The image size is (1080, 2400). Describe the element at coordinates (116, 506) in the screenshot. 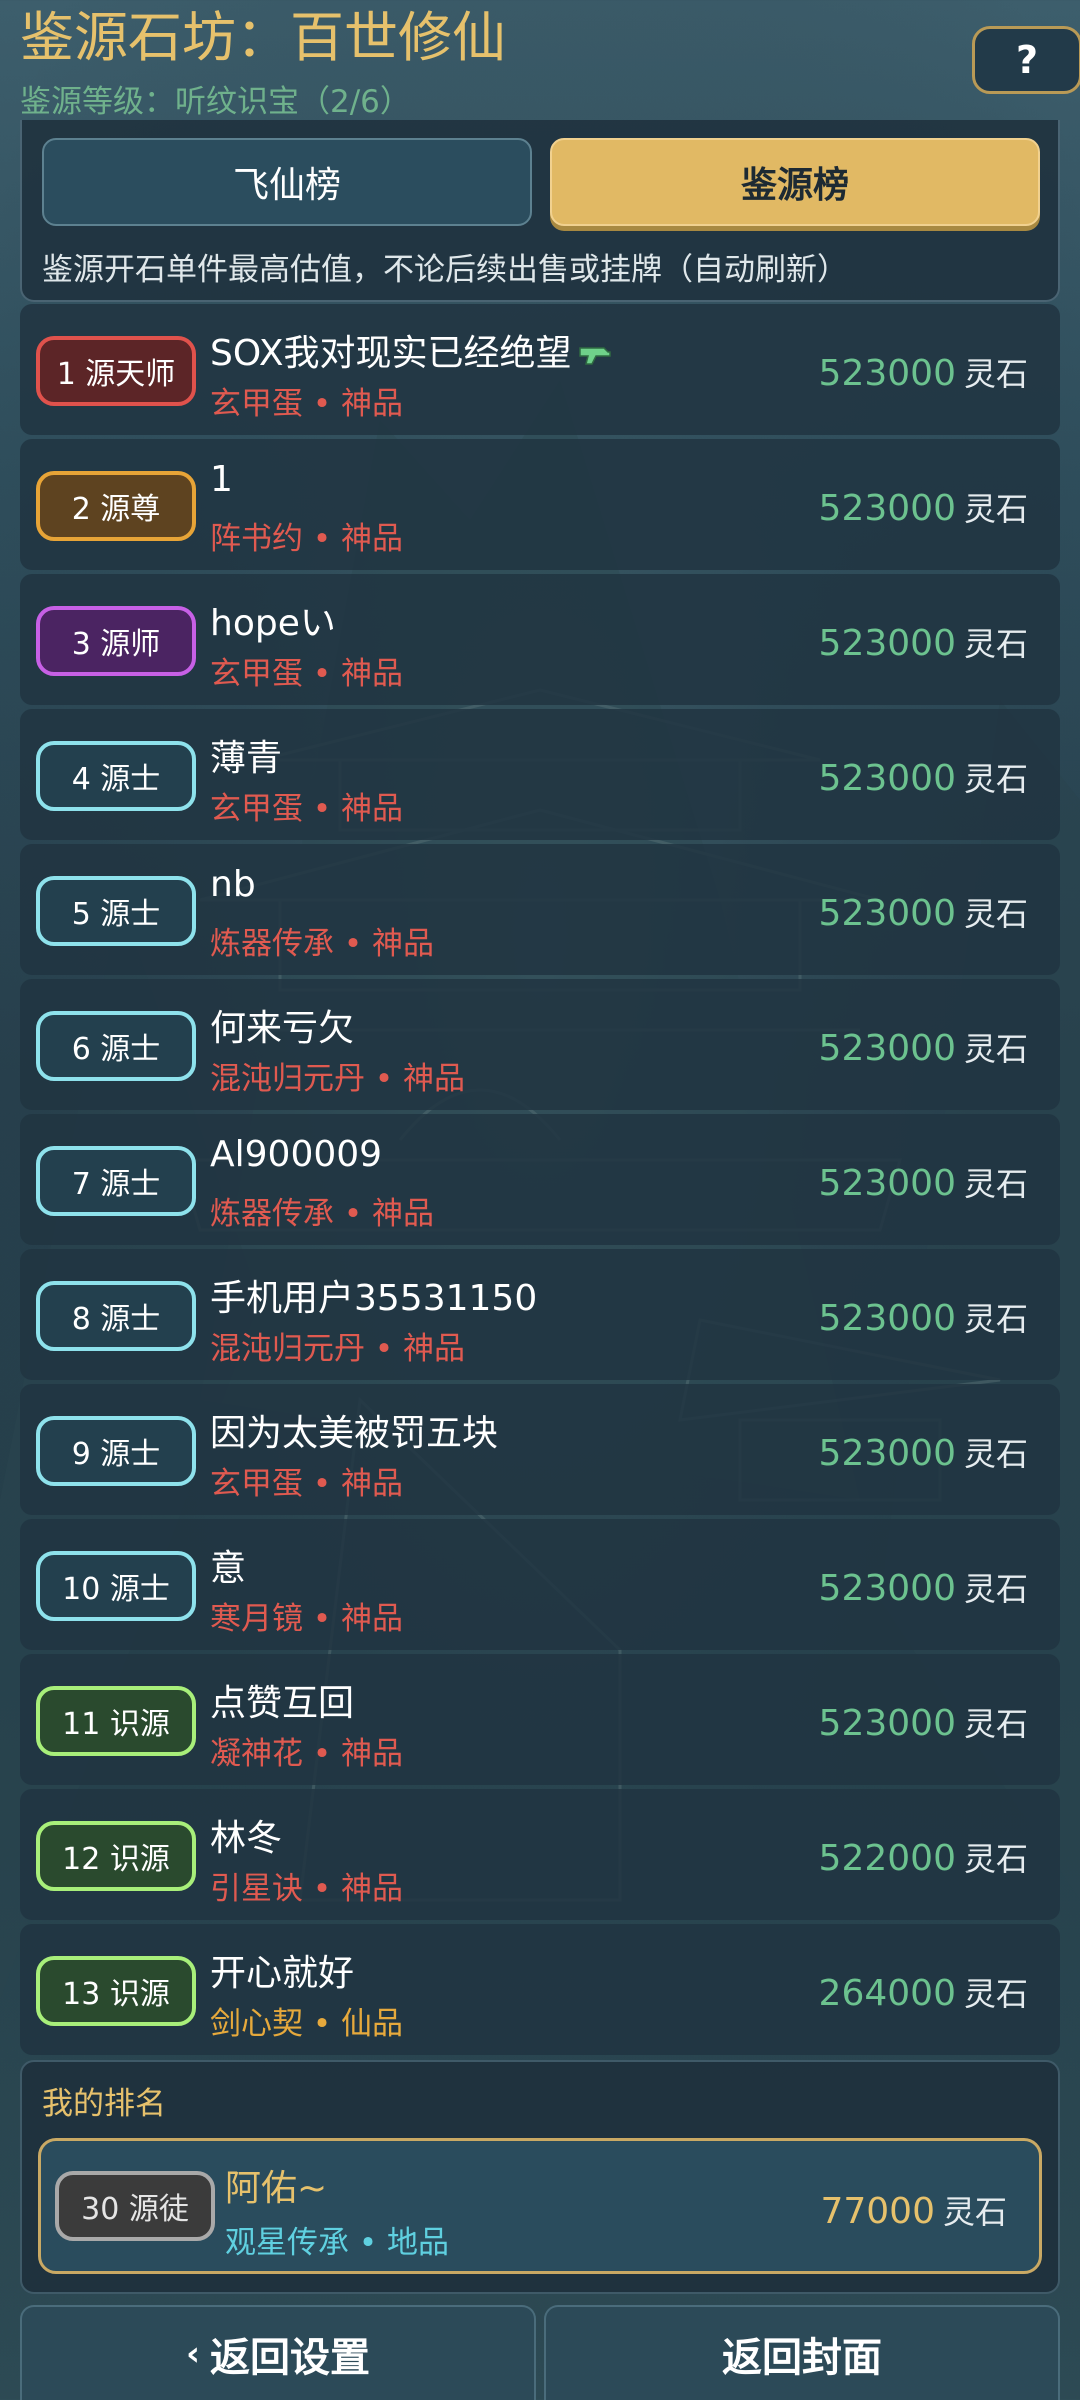

I see `rank-badge: 2 源尊` at that location.